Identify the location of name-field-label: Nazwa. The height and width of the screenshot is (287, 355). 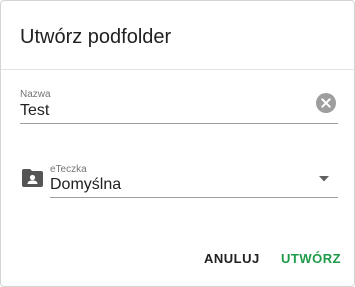
(35, 94).